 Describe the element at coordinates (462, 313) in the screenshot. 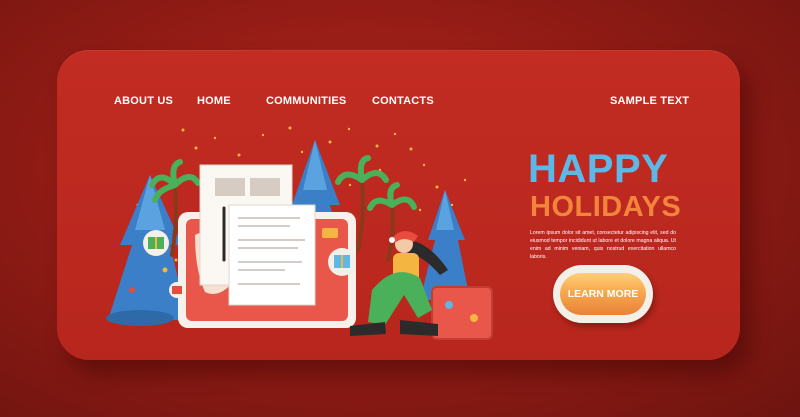

I see `suitcase-icon` at that location.